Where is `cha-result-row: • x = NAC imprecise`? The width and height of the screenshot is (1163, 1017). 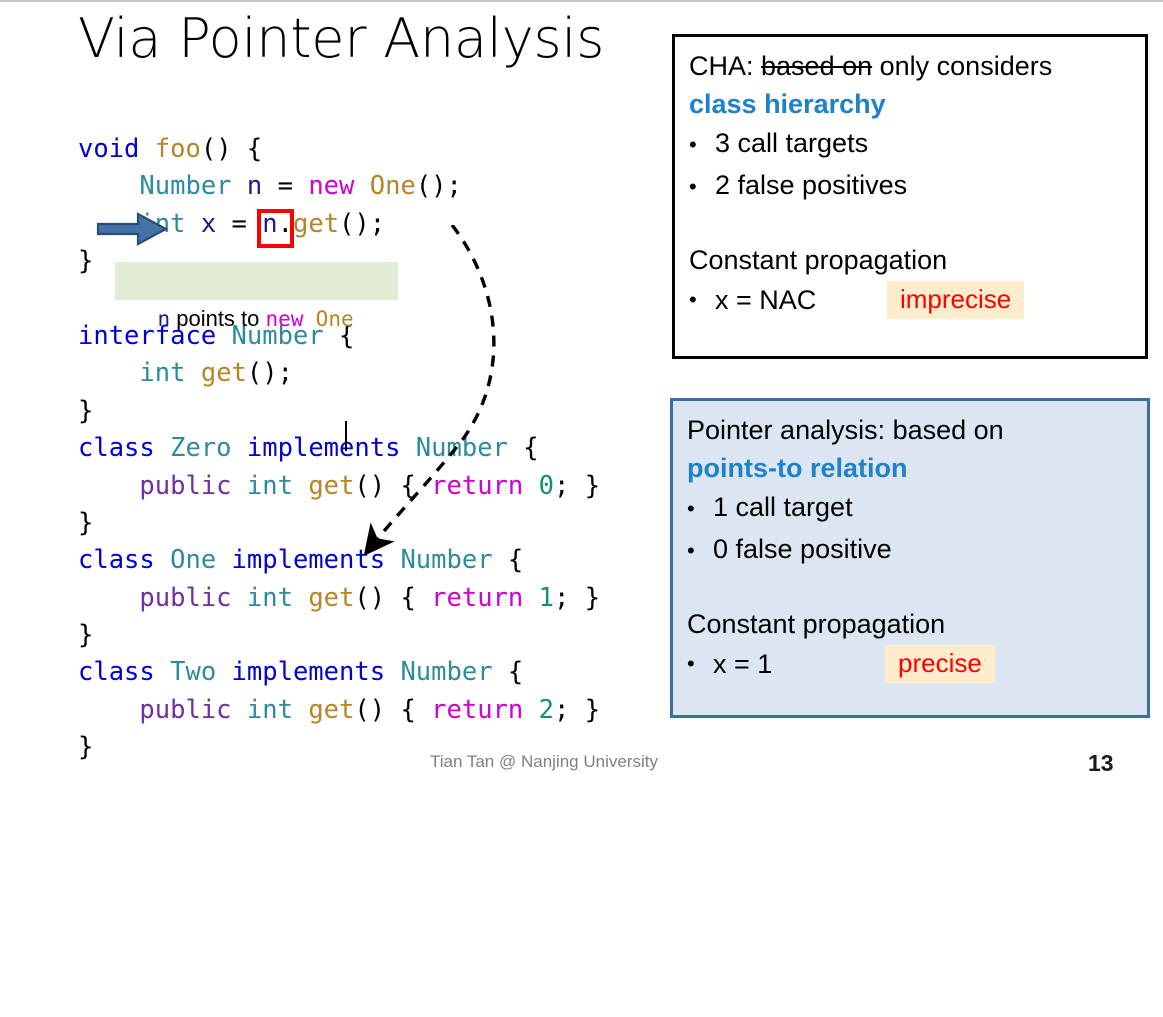
cha-result-row: • x = NAC imprecise is located at coordinates (912, 300).